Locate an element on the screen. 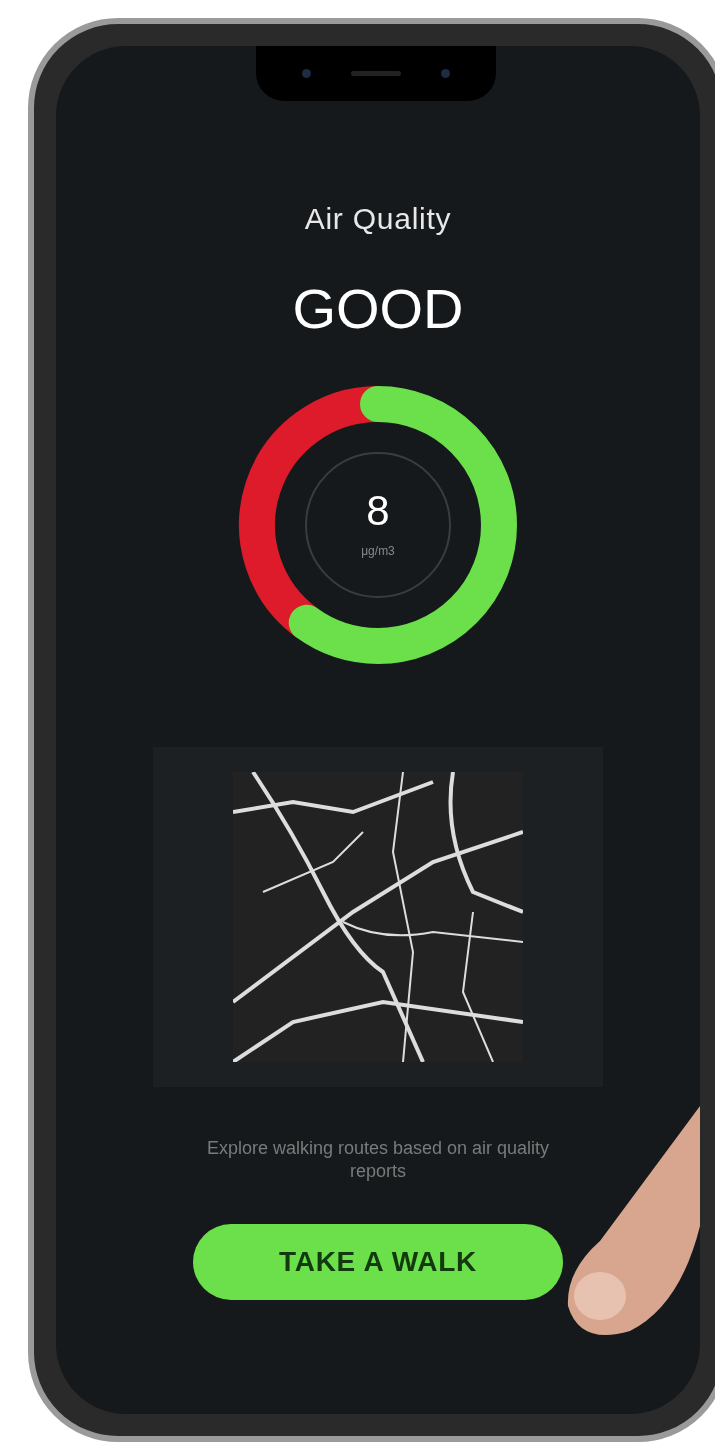  description-text: Explore walking routes based on air quality reports is located at coordinates (378, 1160).